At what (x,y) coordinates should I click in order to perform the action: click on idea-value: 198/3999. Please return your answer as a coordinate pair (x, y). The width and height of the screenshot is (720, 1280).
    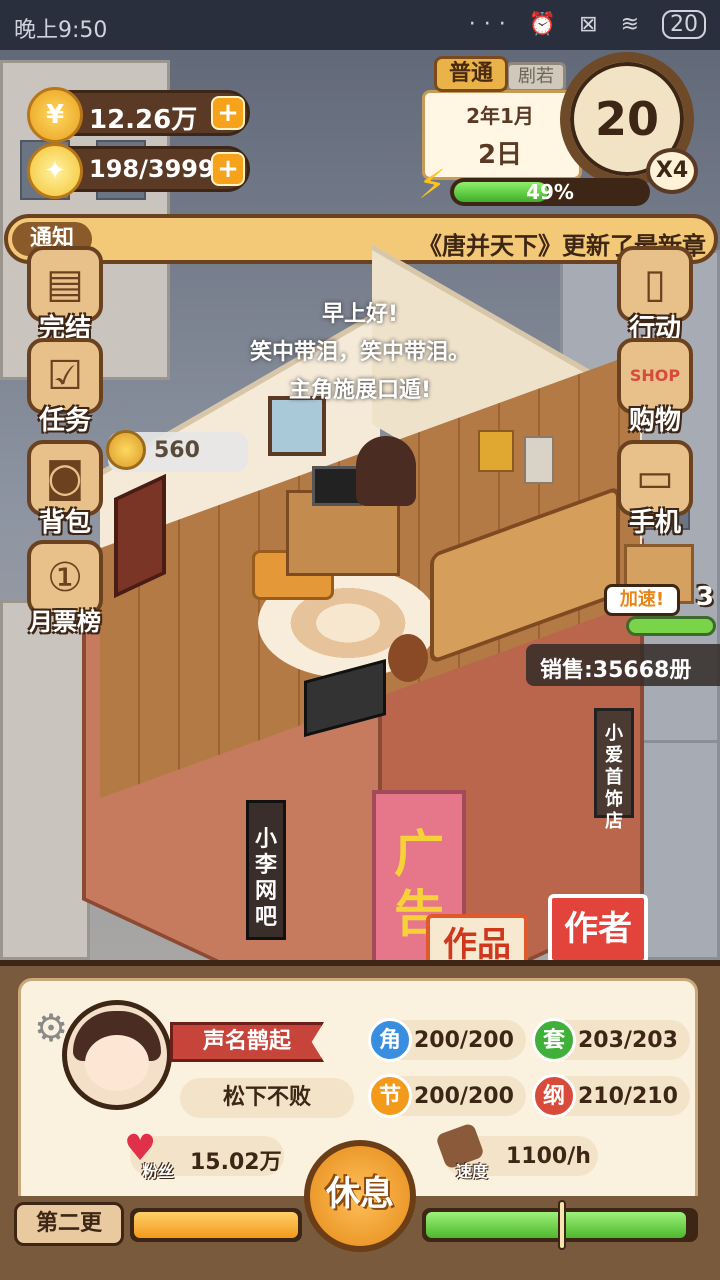
    Looking at the image, I should click on (152, 169).